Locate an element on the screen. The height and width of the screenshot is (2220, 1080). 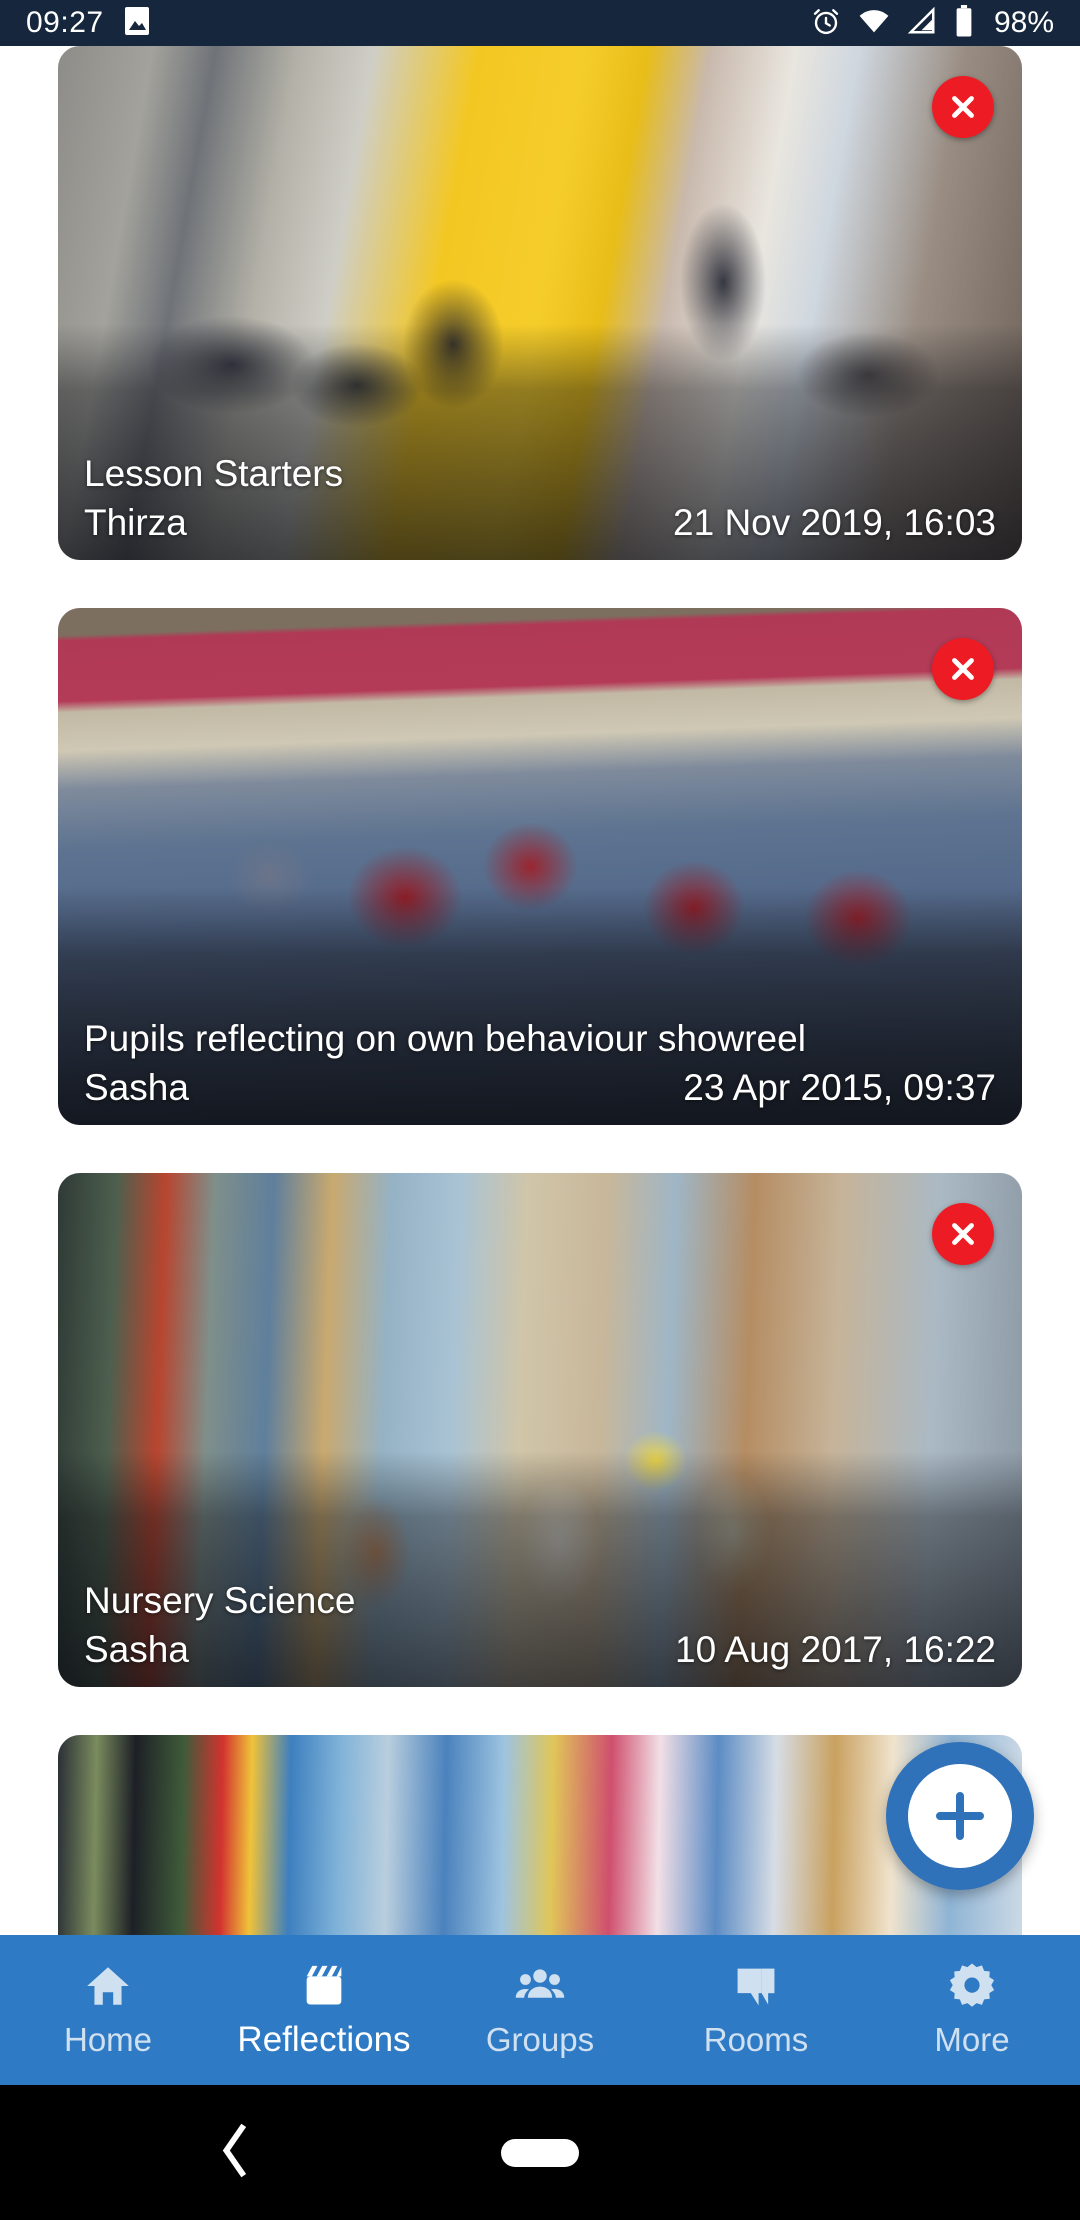
alarm-icon is located at coordinates (826, 23).